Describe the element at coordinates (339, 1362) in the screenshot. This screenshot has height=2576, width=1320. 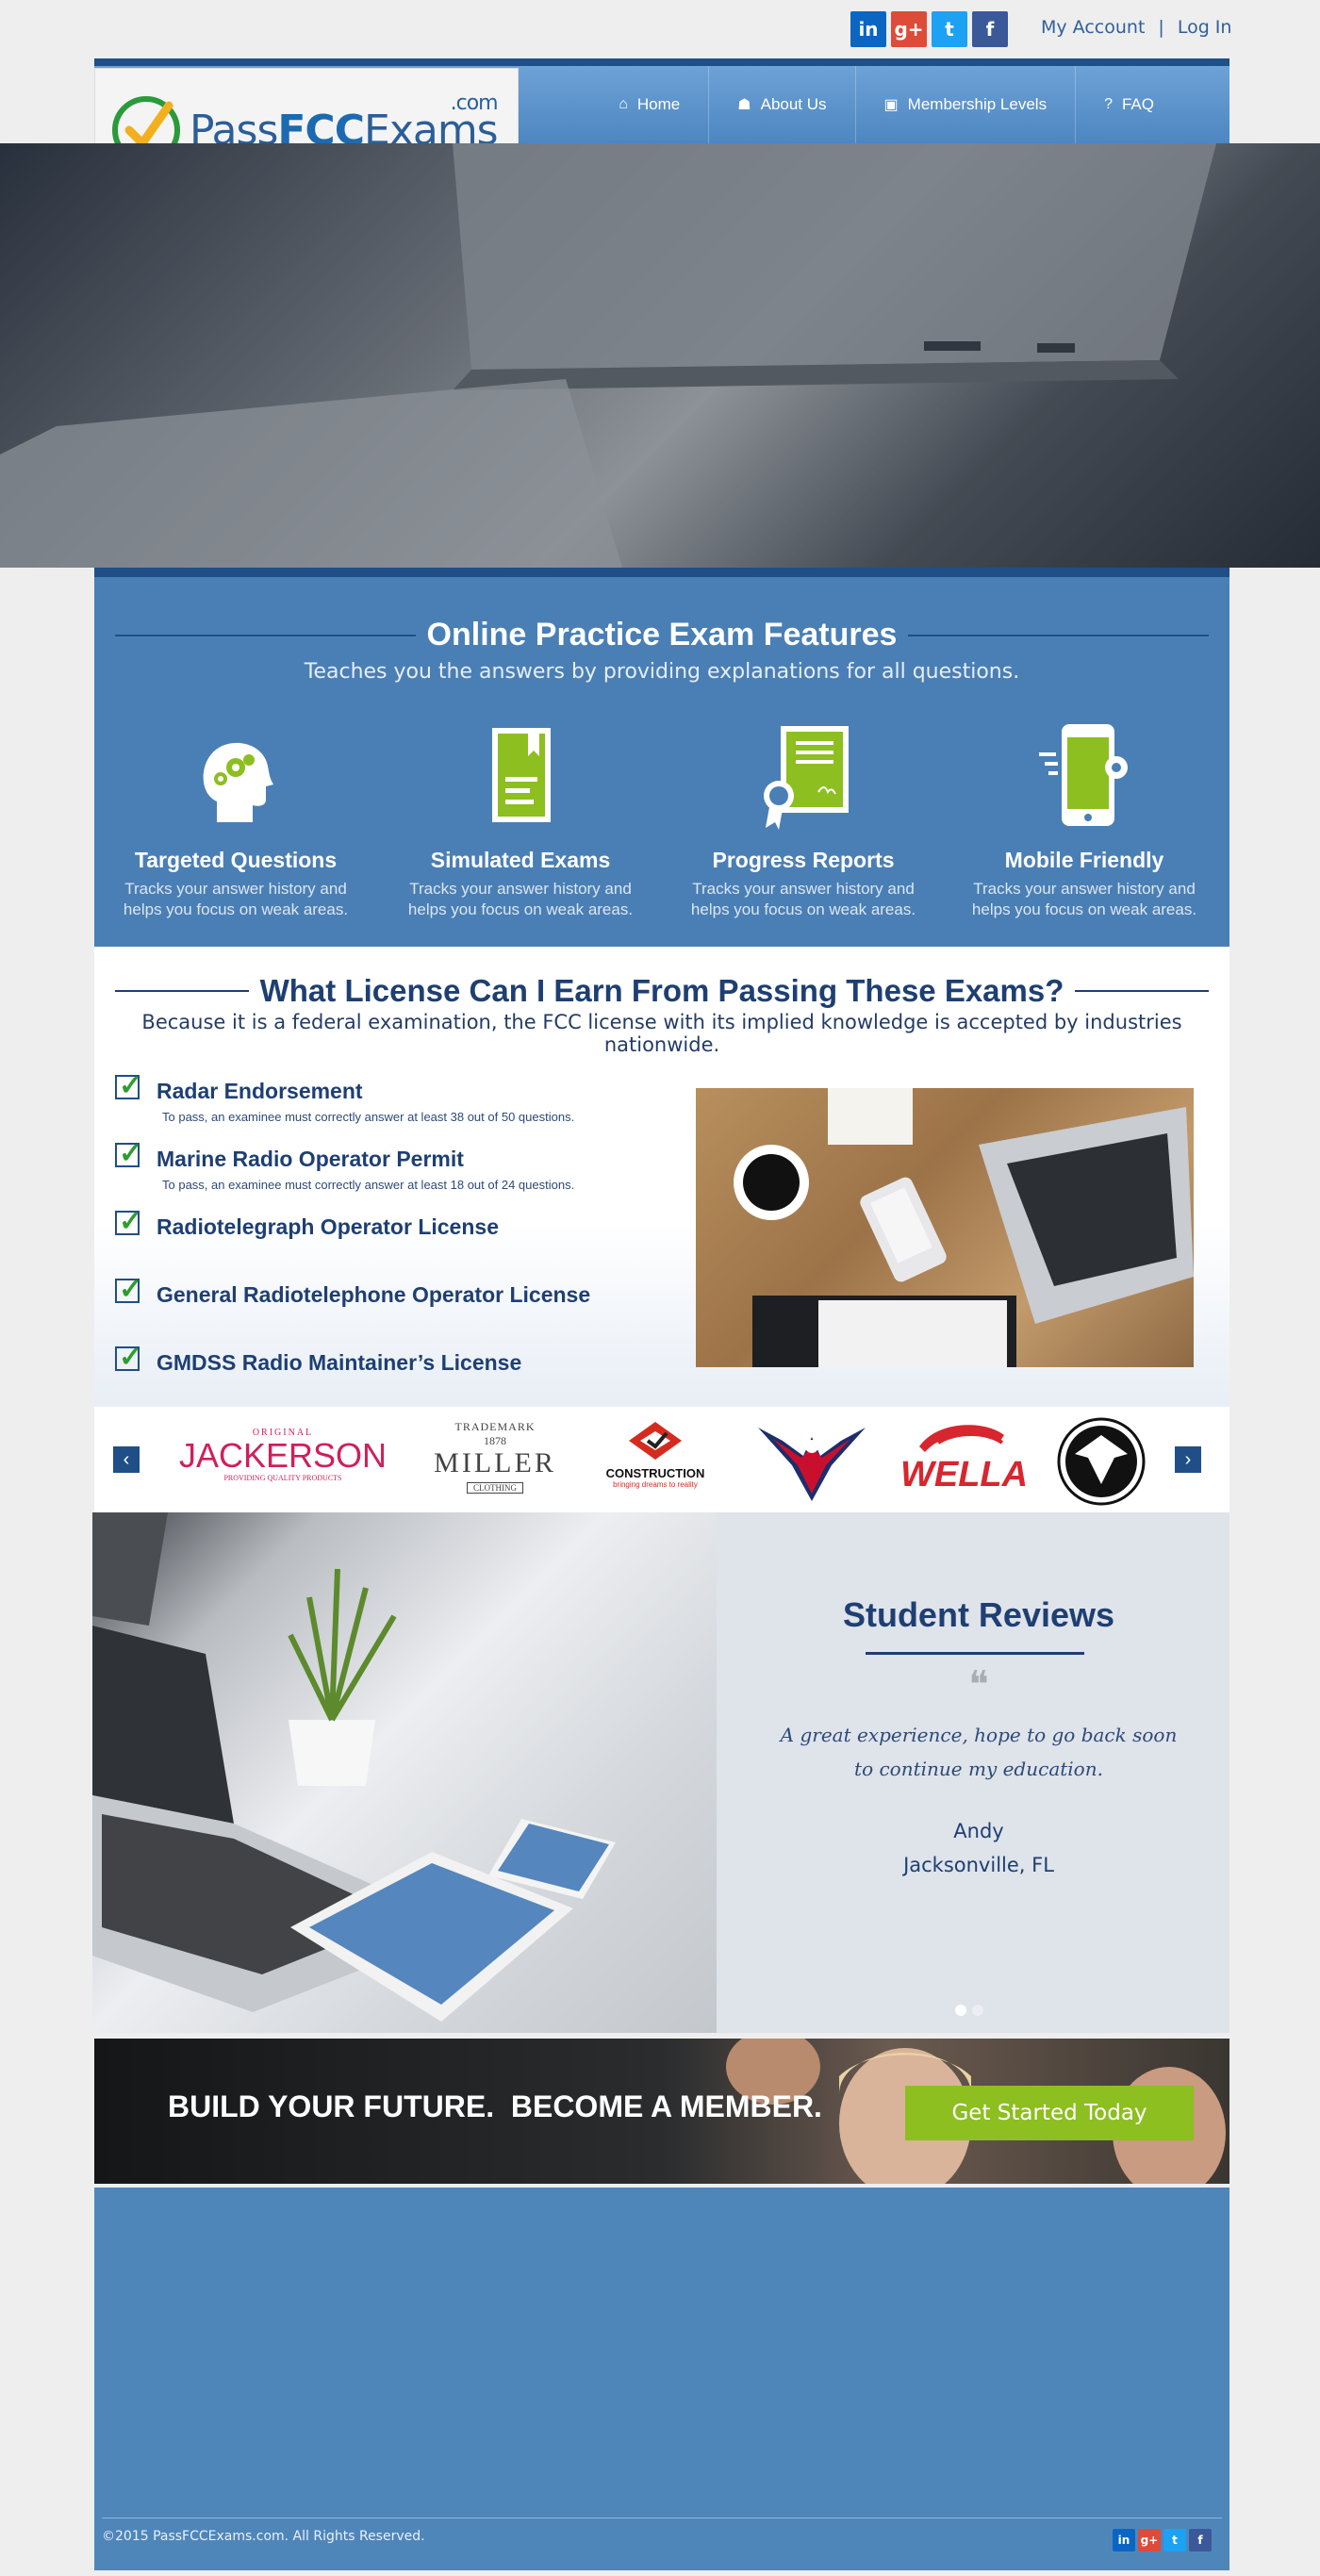
I see `license-name: GMDSS Radio Maintainer’s License` at that location.